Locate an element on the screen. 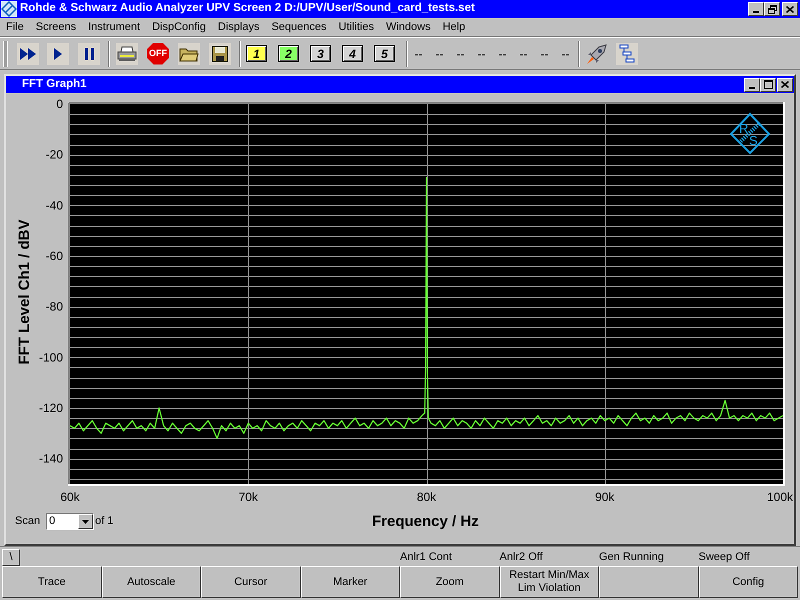 This screenshot has height=600, width=800. axis-tick-label: -140 is located at coordinates (50, 459).